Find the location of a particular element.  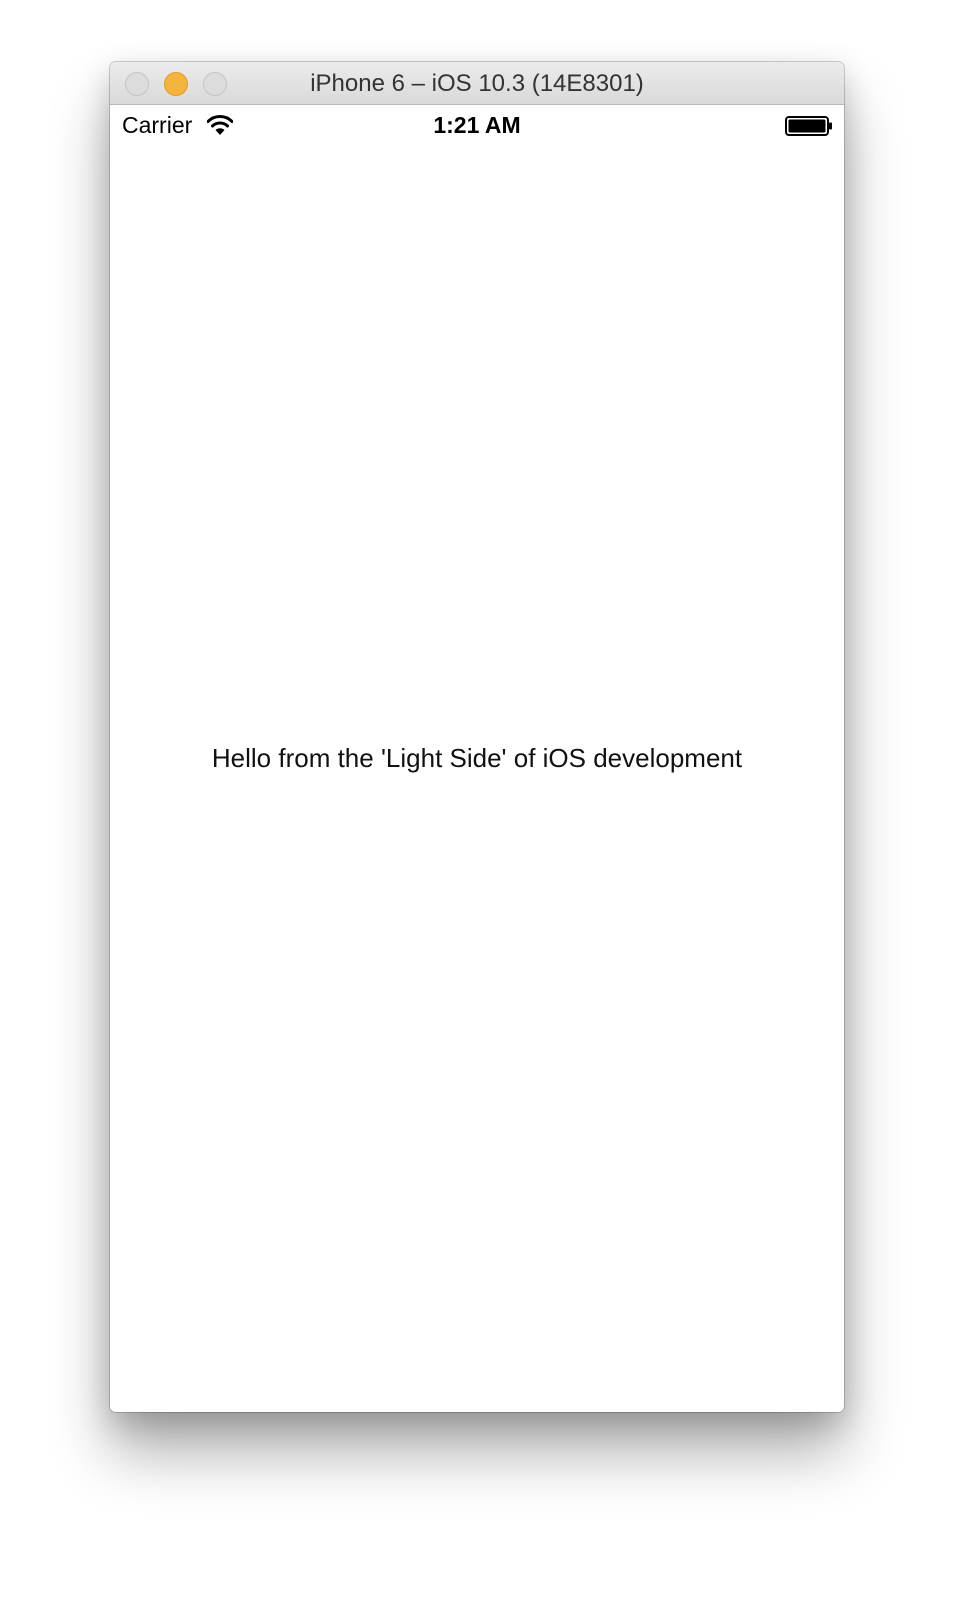

window-titlebar: iPhone 6 – iOS 10.3 (14E8301) is located at coordinates (477, 83).